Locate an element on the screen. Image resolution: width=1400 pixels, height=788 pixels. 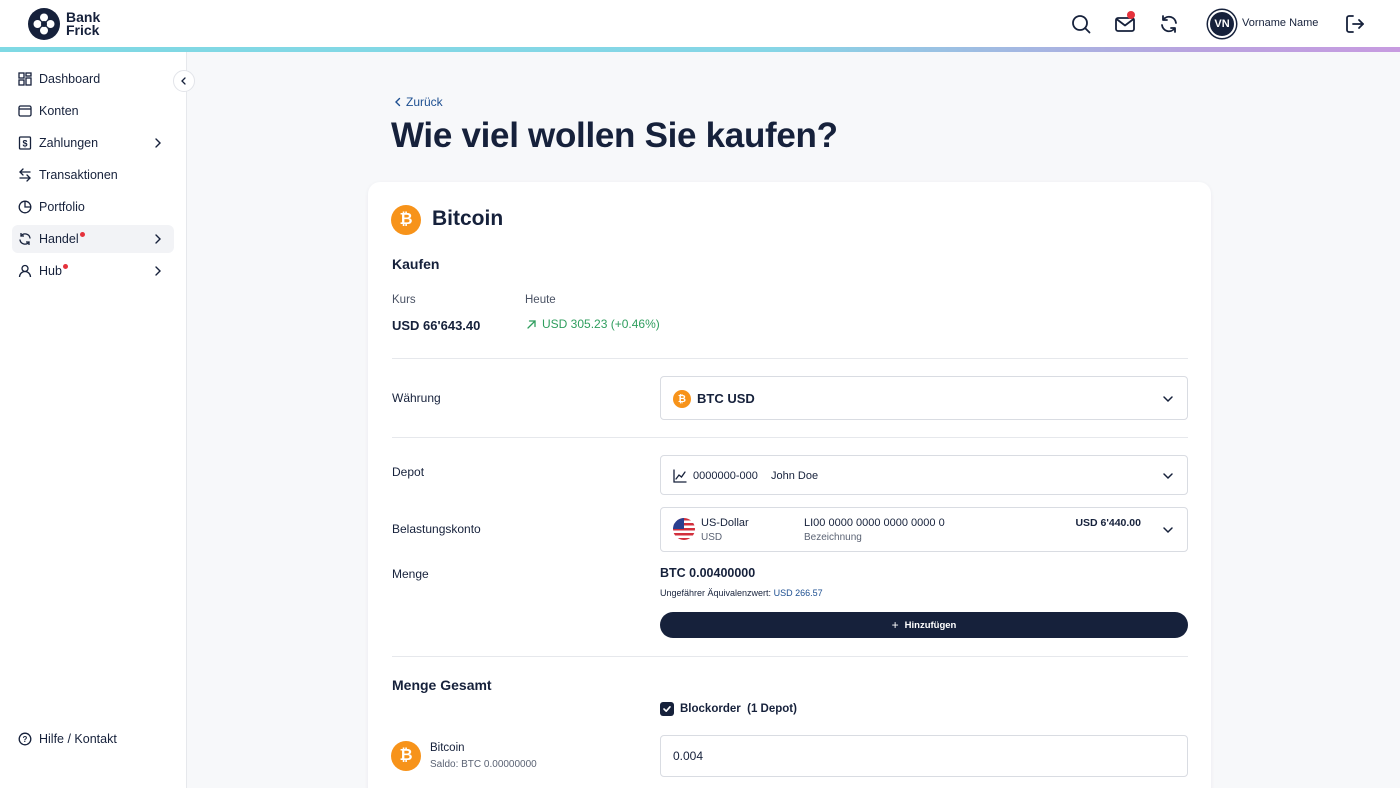
depot-number: 0000000-000 is located at coordinates (725, 476).